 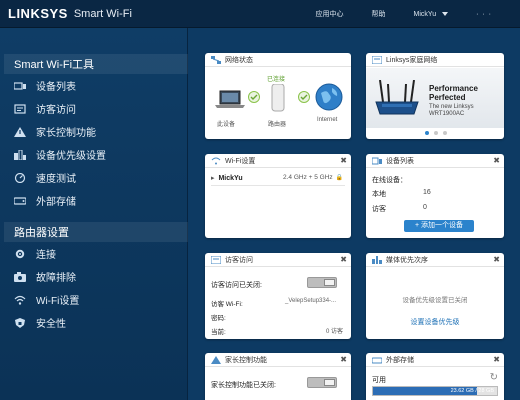 I want to click on set-priority-link: 设置设备优先级, so click(x=435, y=322).